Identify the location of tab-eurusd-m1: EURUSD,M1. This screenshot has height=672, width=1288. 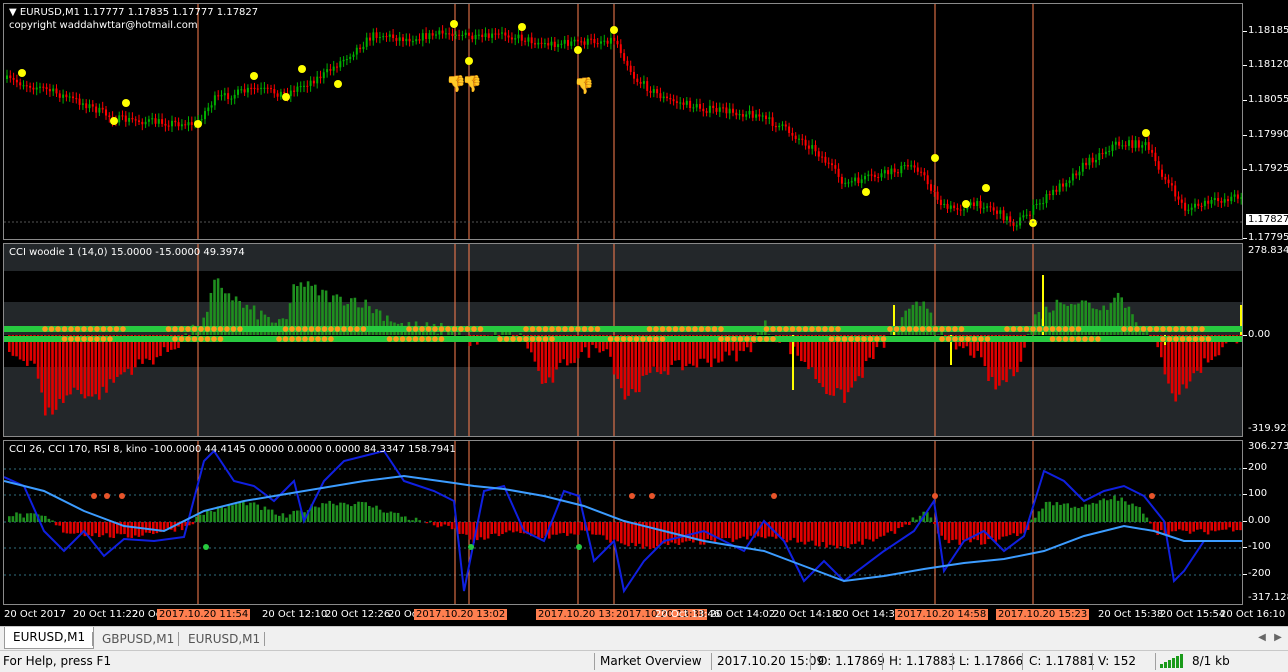
(49, 638).